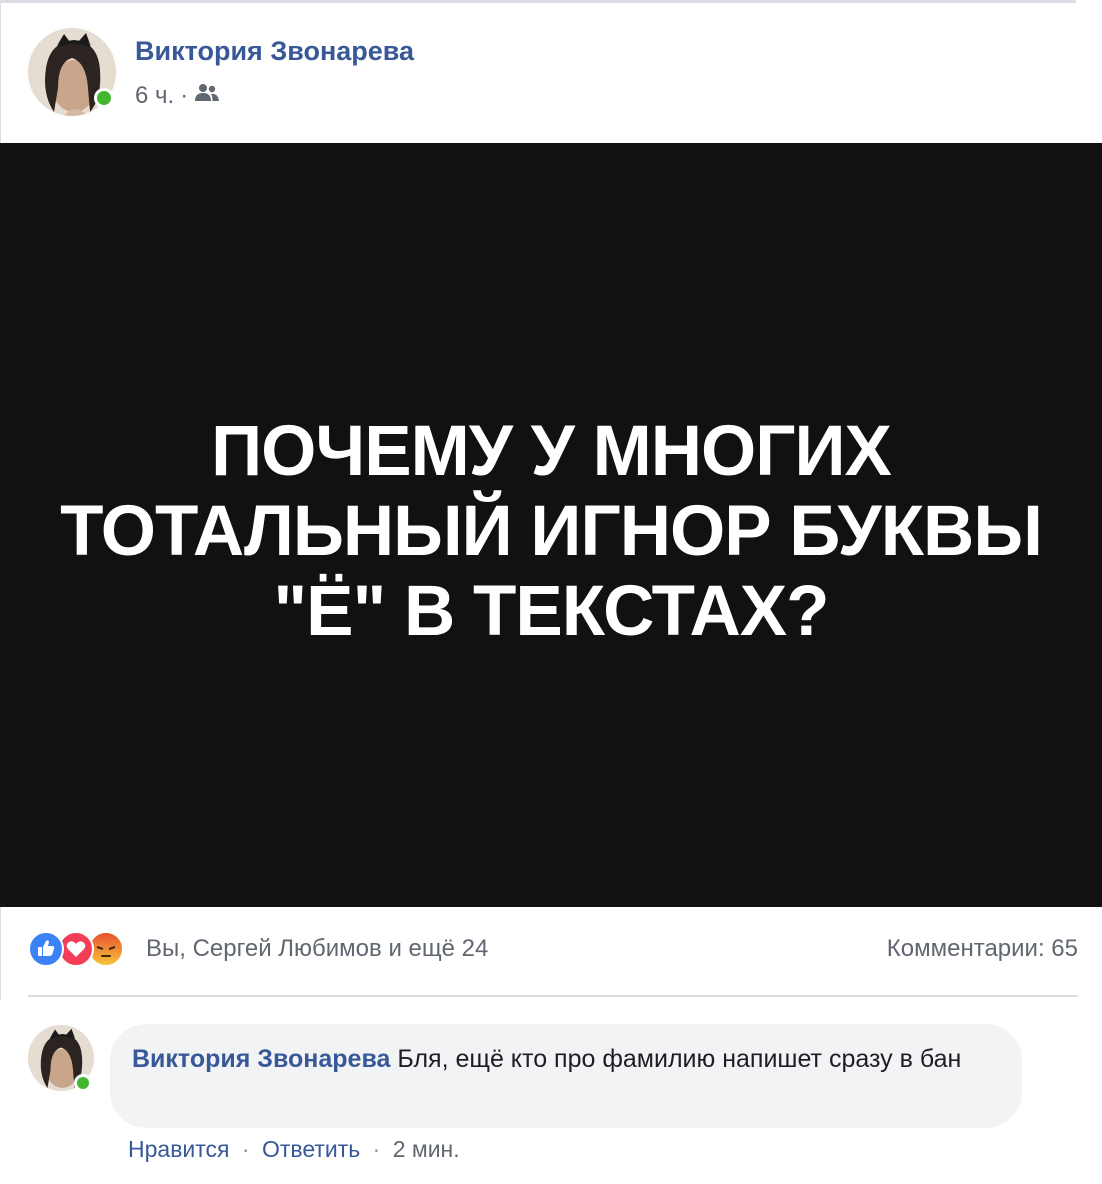  Describe the element at coordinates (551, 451) in the screenshot. I see `headline-line-1: ПОЧЕМУ У МНОГИХ` at that location.